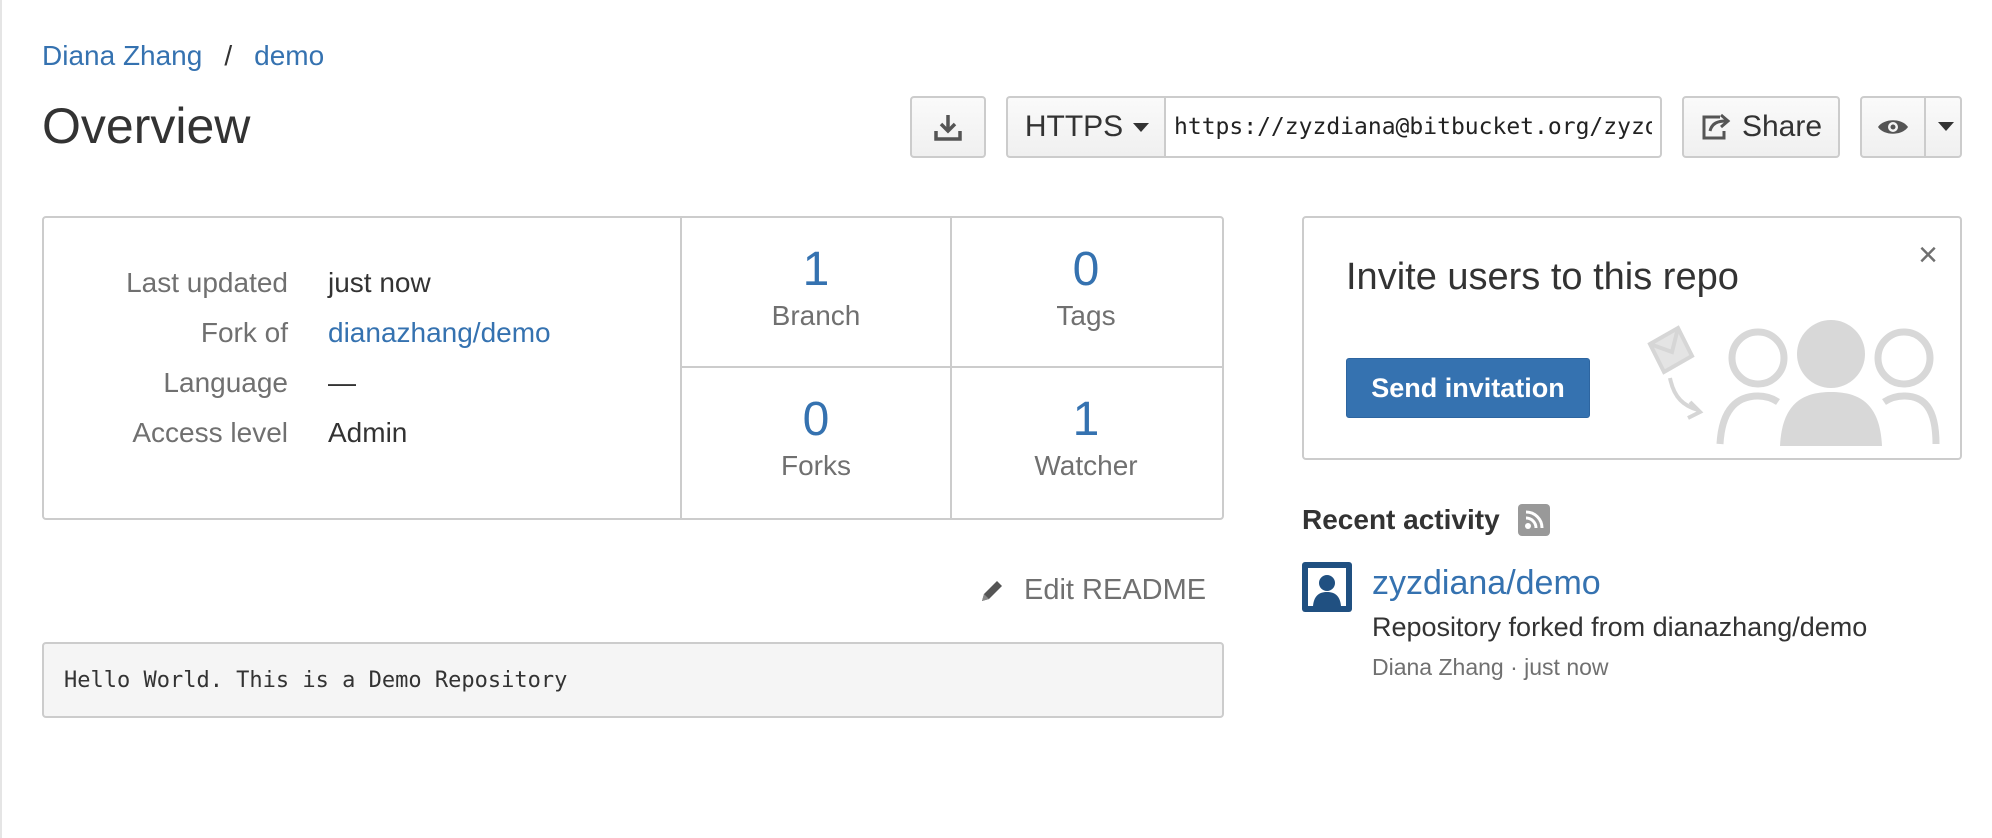 This screenshot has height=838, width=1992. What do you see at coordinates (1074, 126) in the screenshot?
I see `protocol-label: HTTPS` at bounding box center [1074, 126].